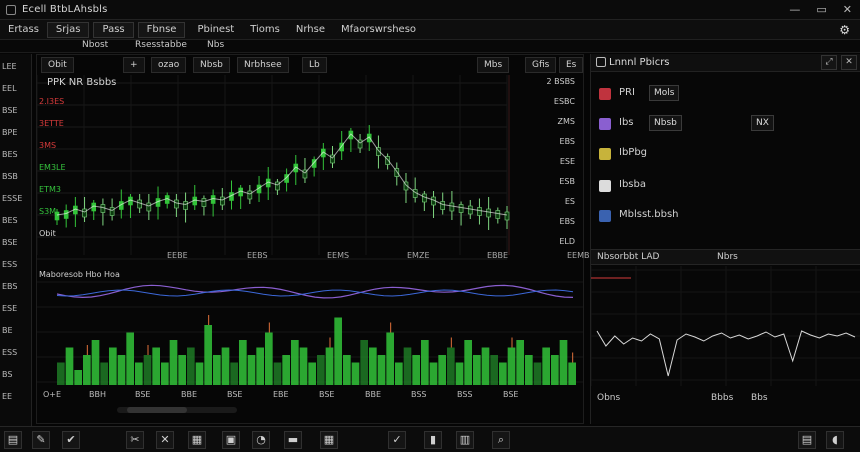 The height and width of the screenshot is (452, 860). Describe the element at coordinates (310, 30) in the screenshot. I see `menu-item: Nrhse` at that location.